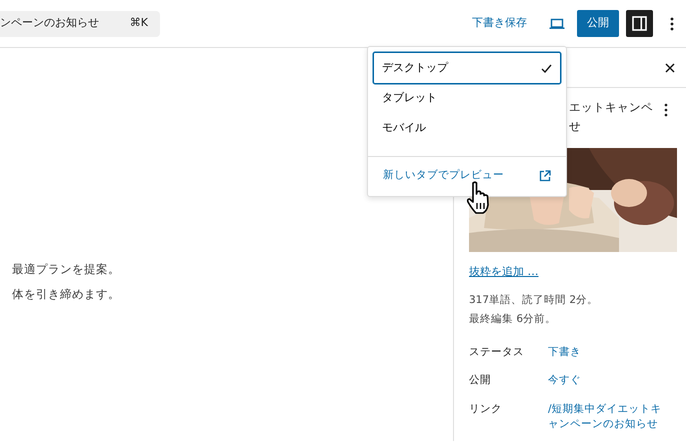  Describe the element at coordinates (545, 176) in the screenshot. I see `external-link-icon` at that location.